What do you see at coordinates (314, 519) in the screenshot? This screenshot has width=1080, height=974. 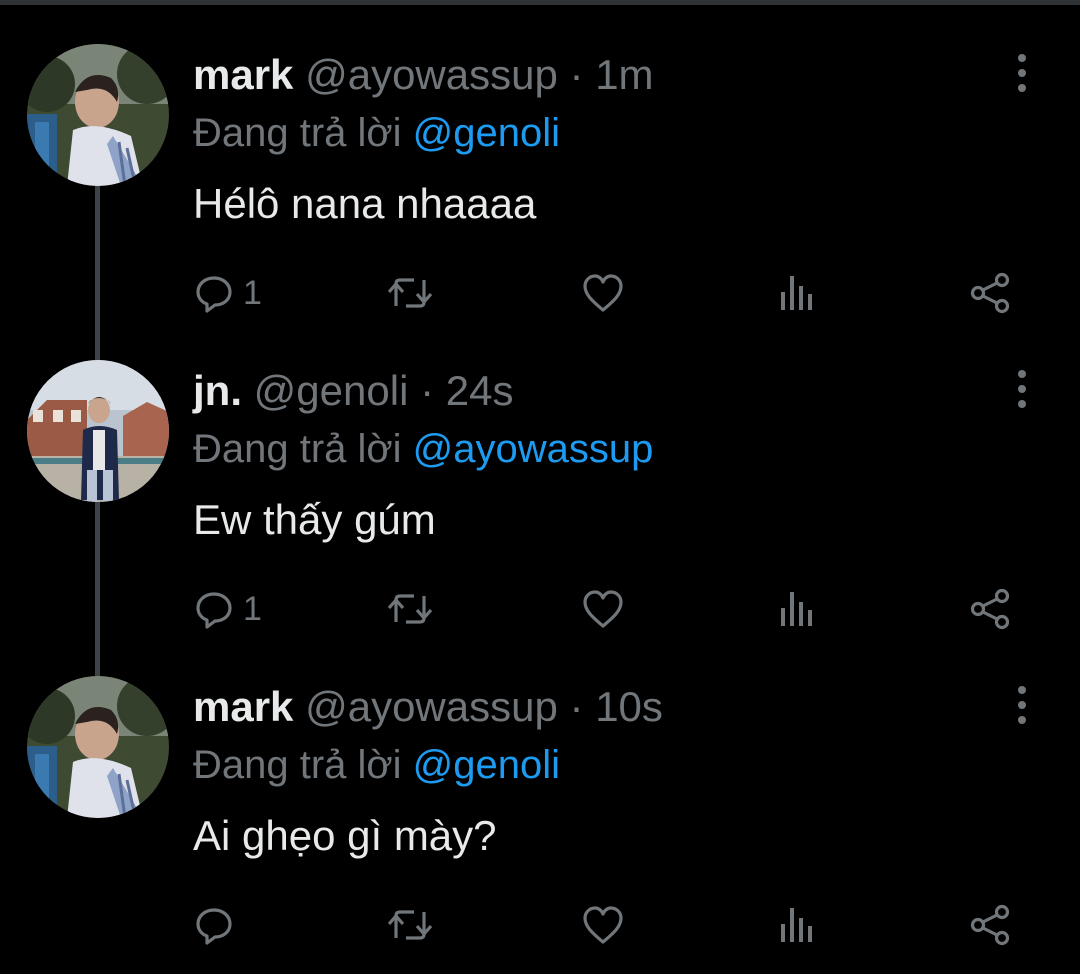 I see `tweet-text: Ew thấy gúm` at bounding box center [314, 519].